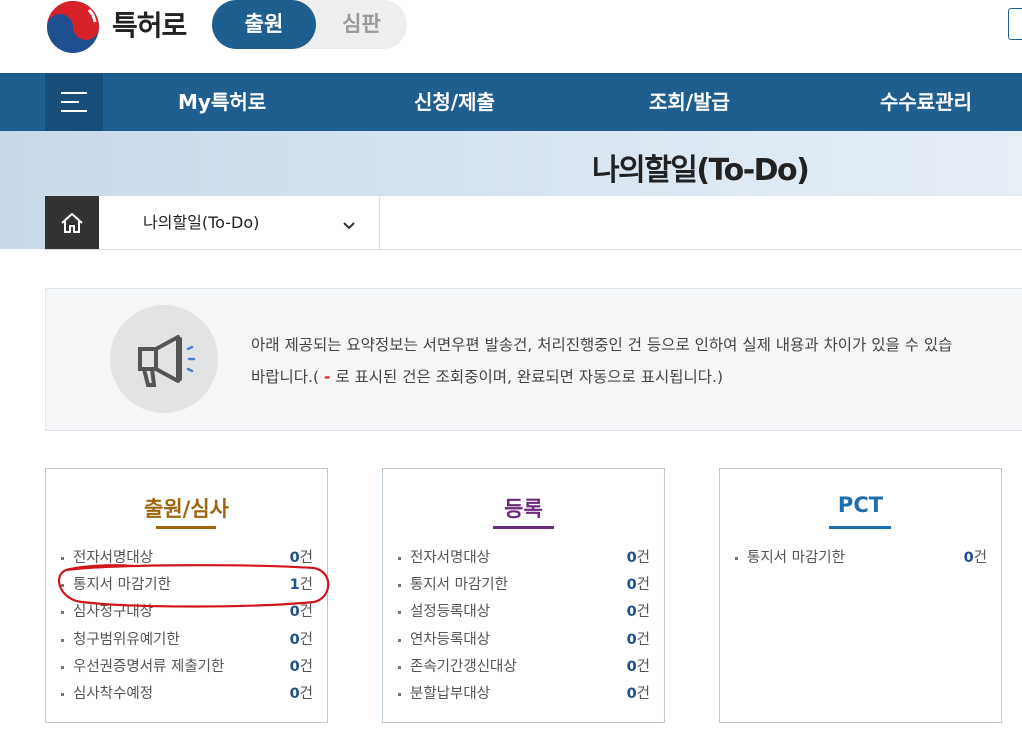 This screenshot has height=747, width=1022. I want to click on main-nav: My특허로 신청/제출 조회/발급 수수료관리, so click(511, 102).